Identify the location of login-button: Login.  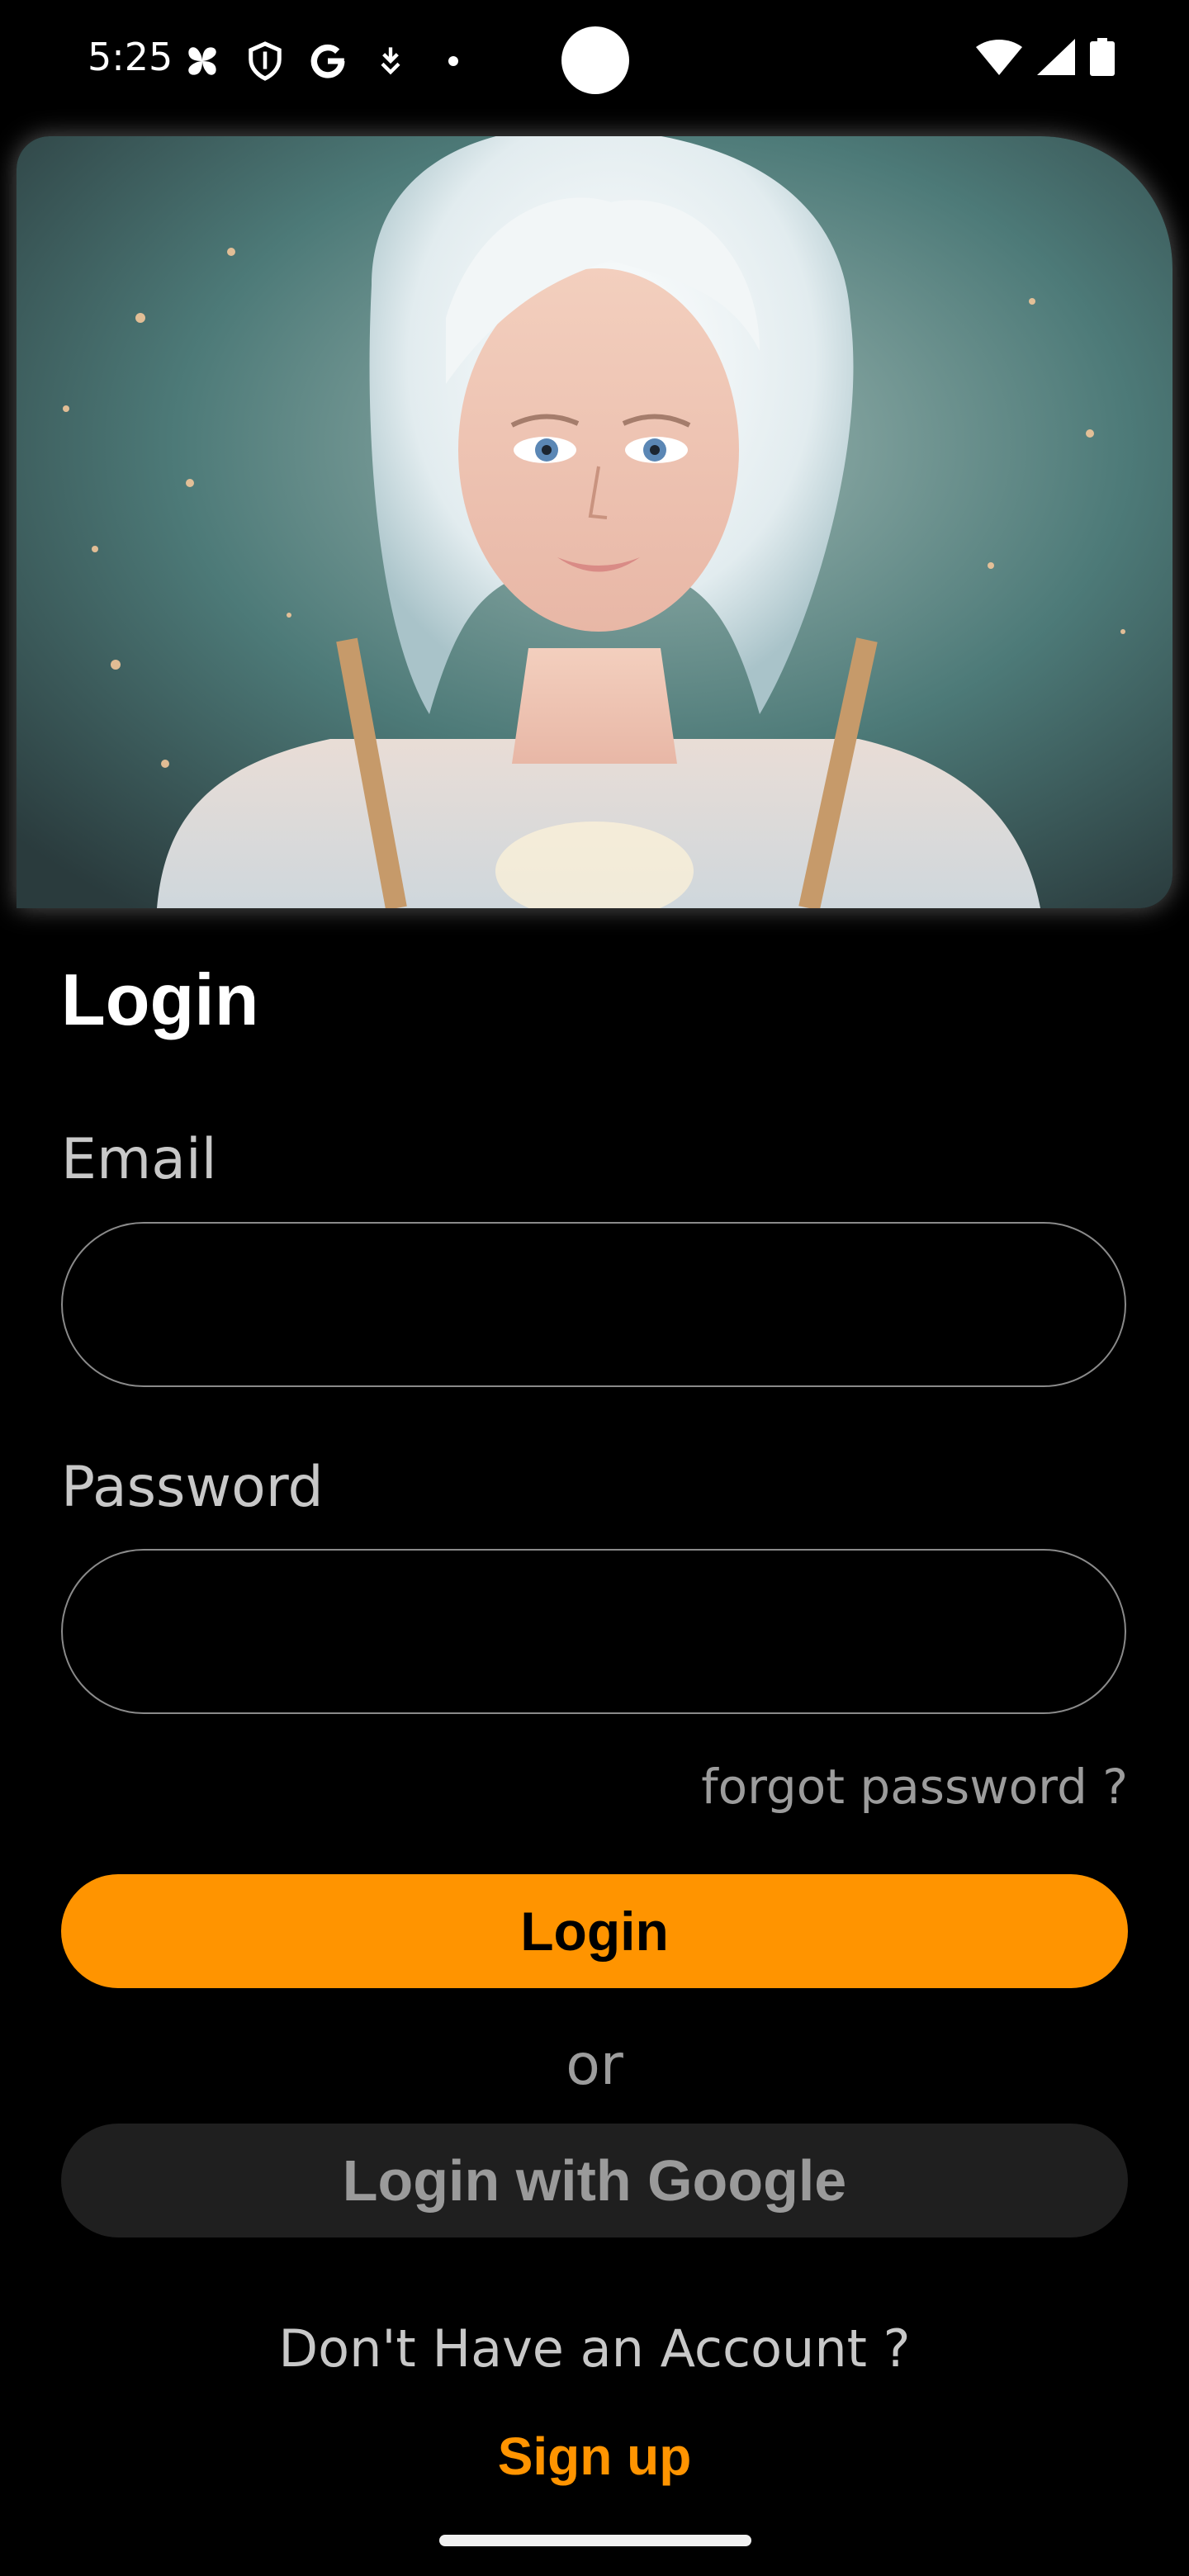
(594, 1931).